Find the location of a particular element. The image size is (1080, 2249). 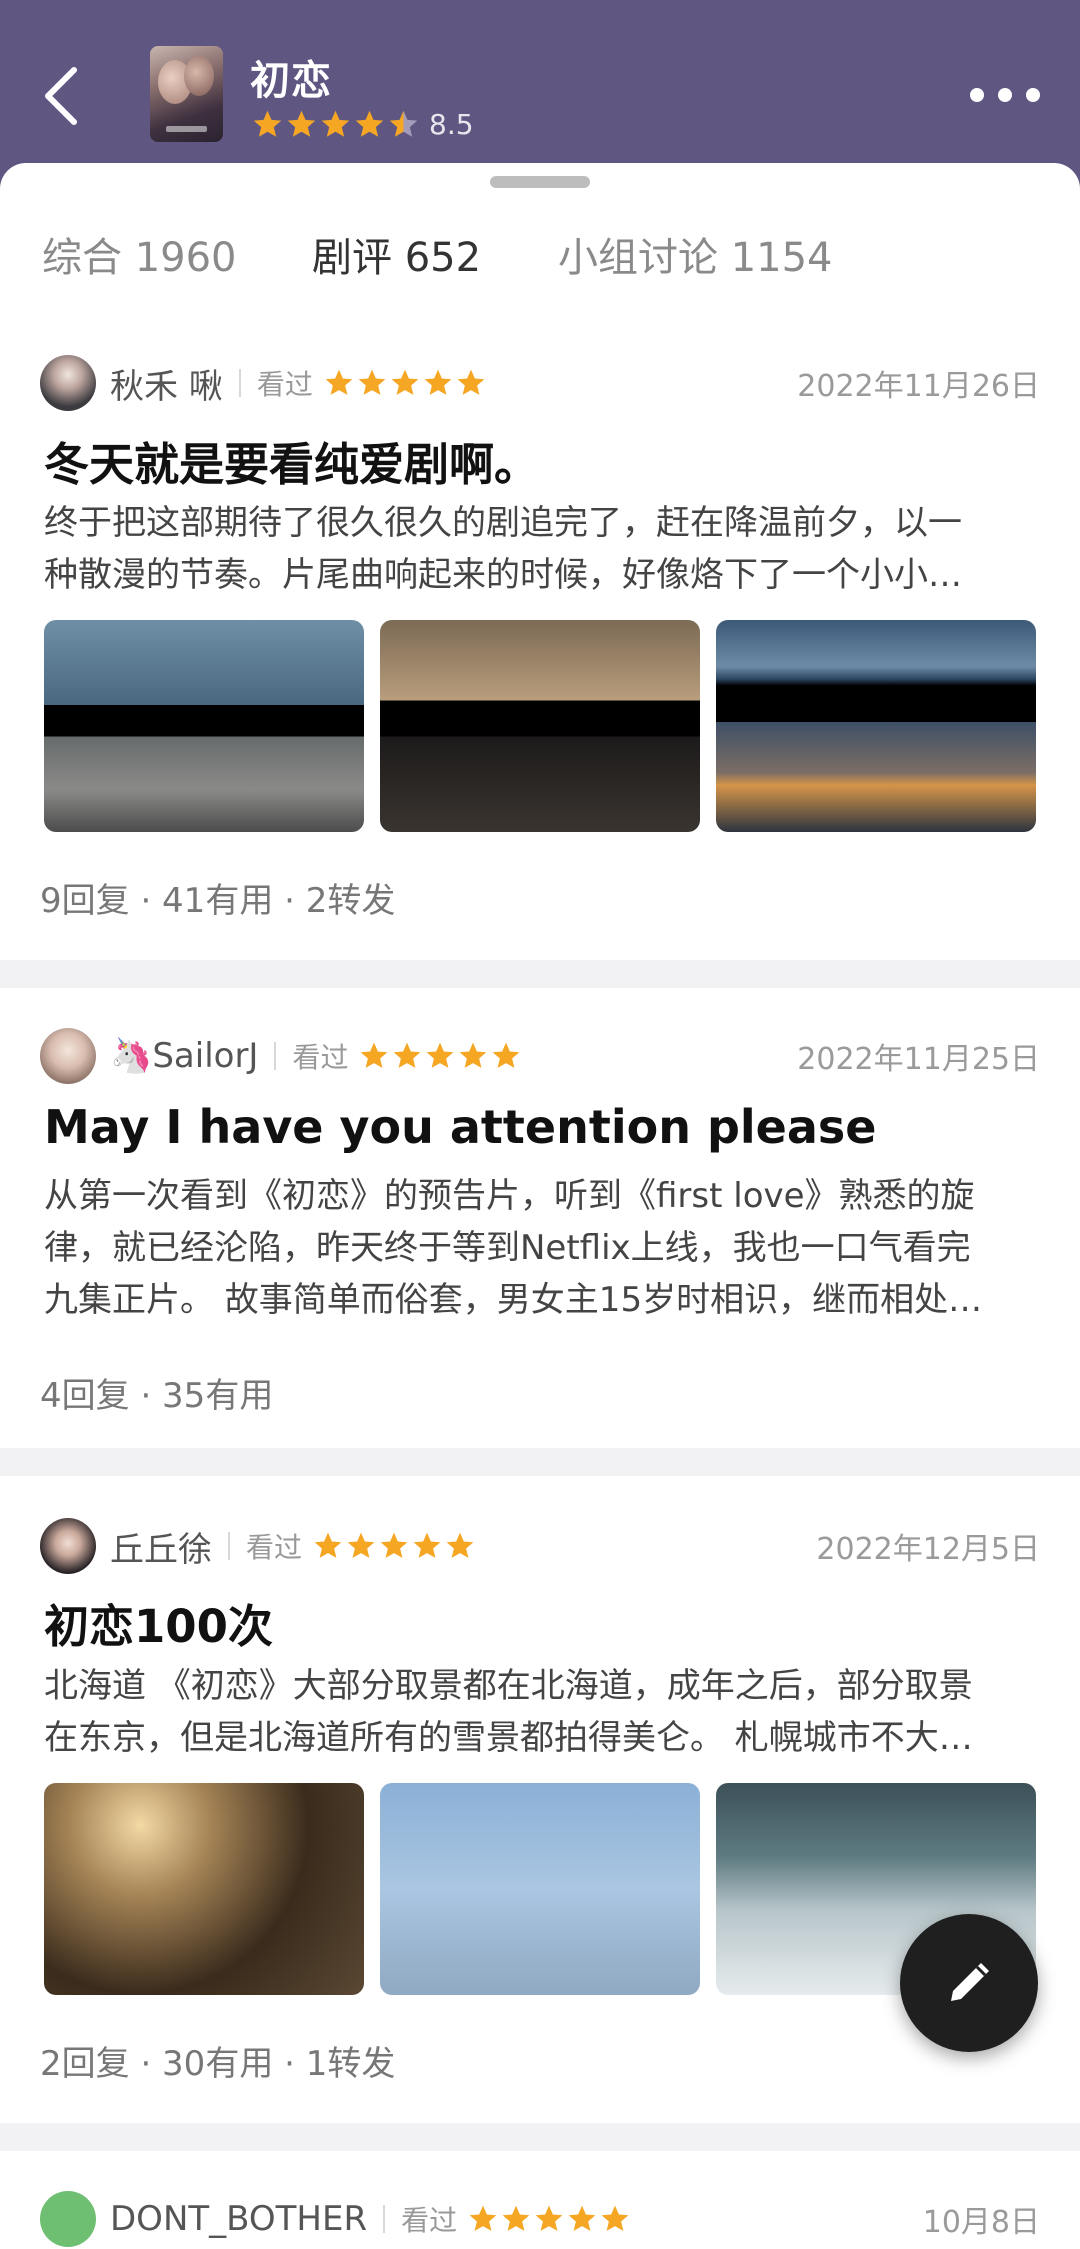

review-date: 2022年11月25日 is located at coordinates (918, 1059).